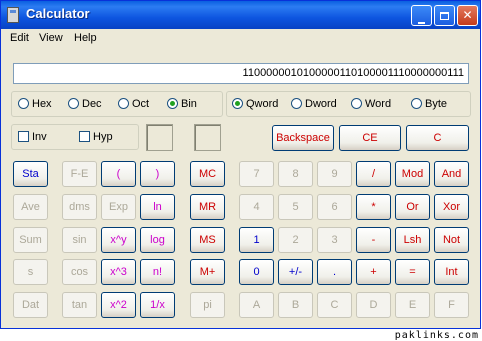  I want to click on key-2: 2, so click(295, 240).